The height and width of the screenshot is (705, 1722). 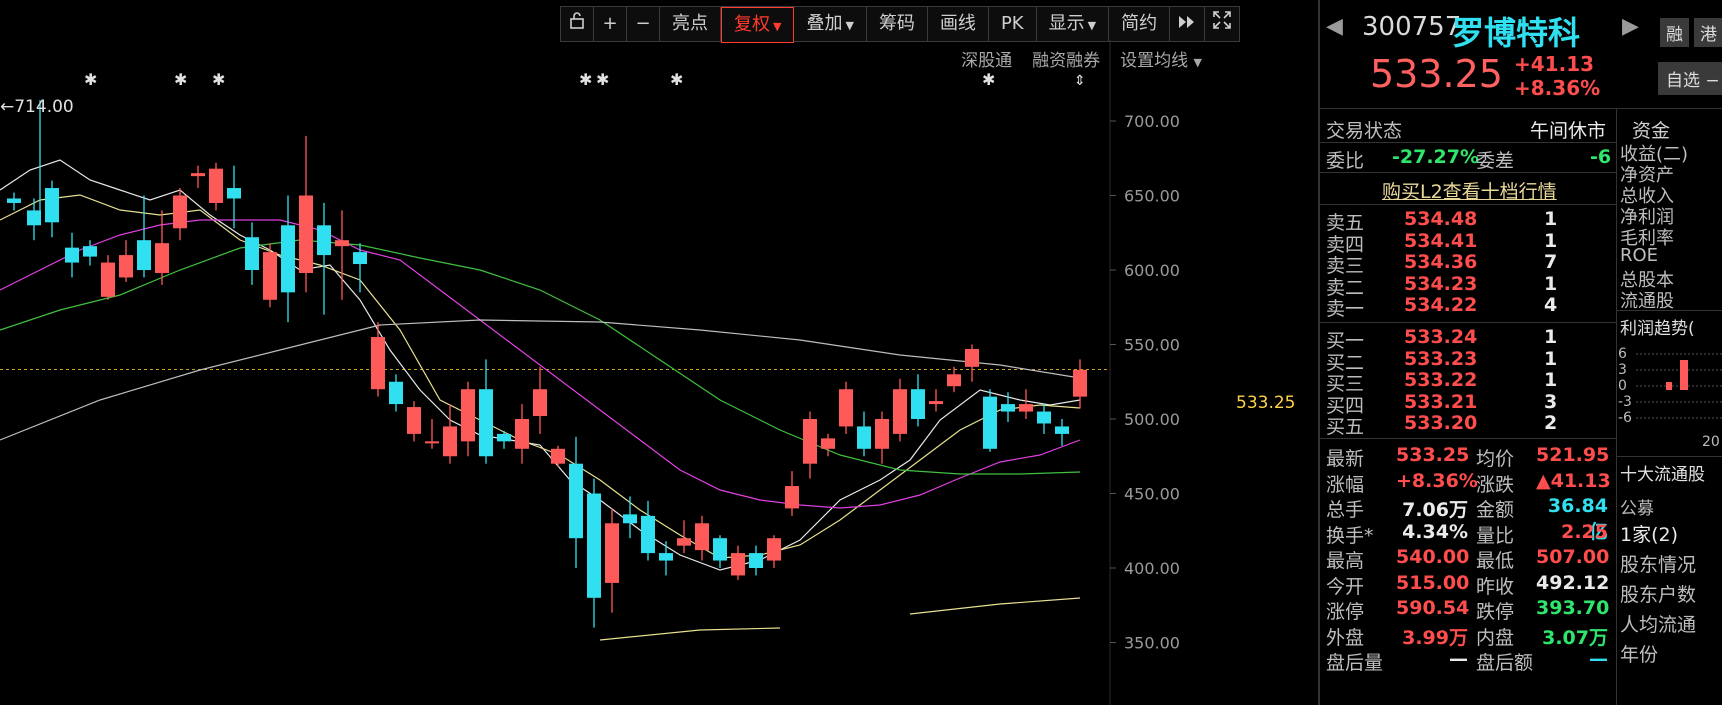 What do you see at coordinates (1495, 535) in the screenshot?
I see `stat-label: 量比` at bounding box center [1495, 535].